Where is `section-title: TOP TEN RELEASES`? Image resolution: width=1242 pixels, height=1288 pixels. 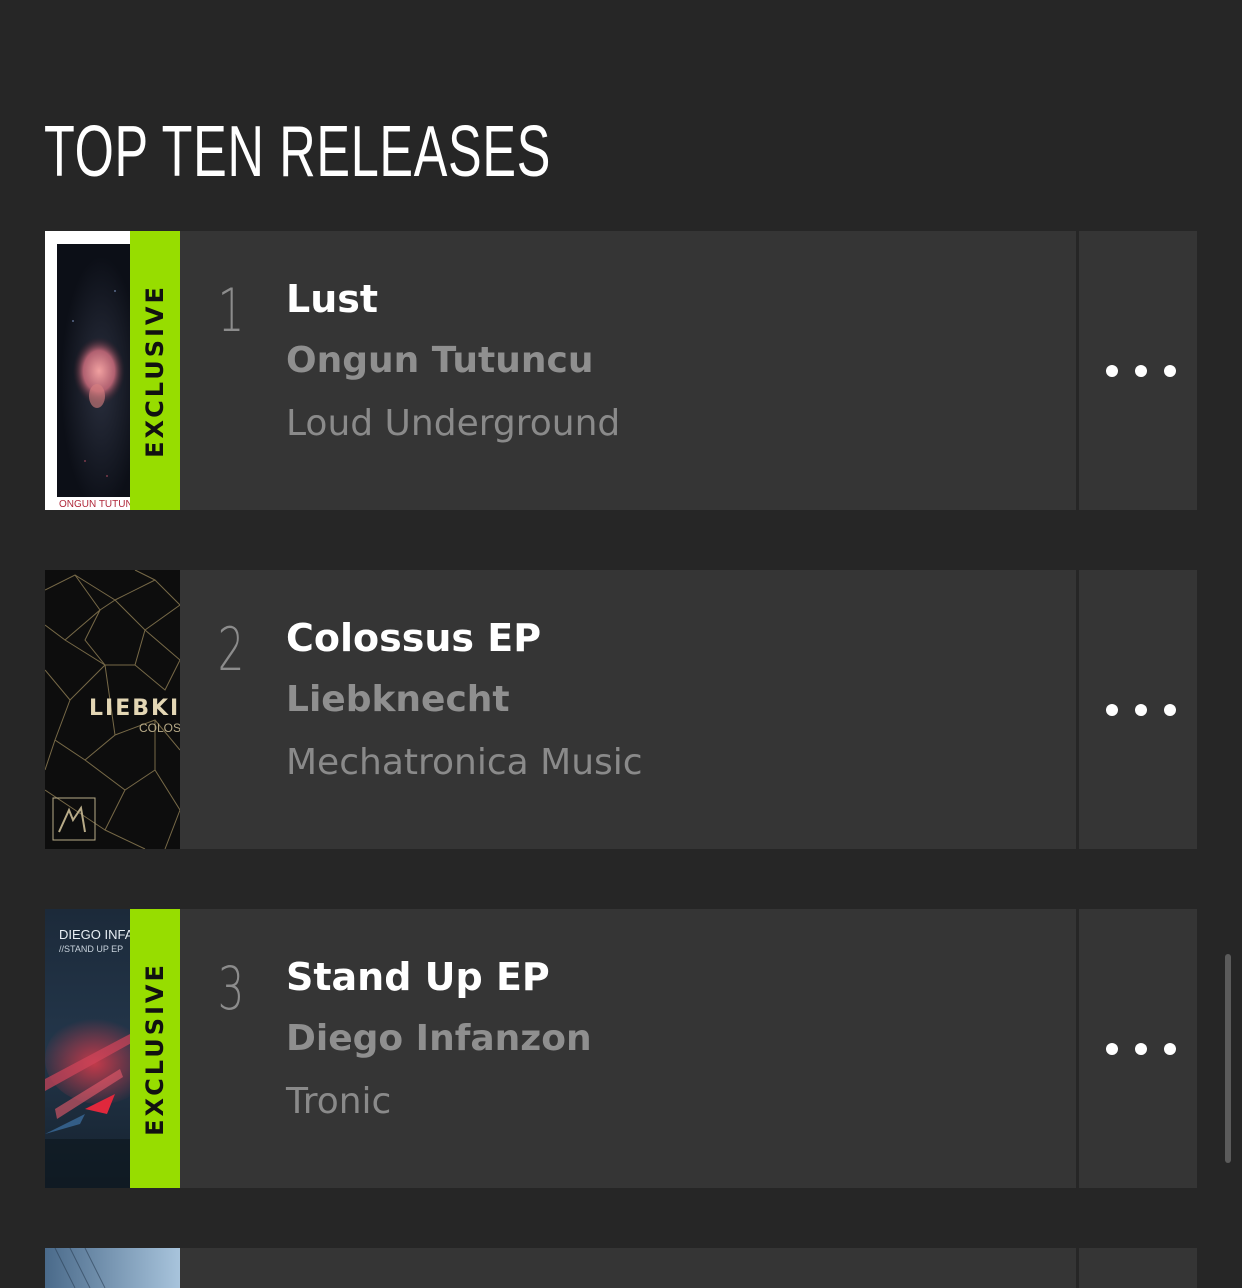
section-title: TOP TEN RELEASES is located at coordinates (298, 152).